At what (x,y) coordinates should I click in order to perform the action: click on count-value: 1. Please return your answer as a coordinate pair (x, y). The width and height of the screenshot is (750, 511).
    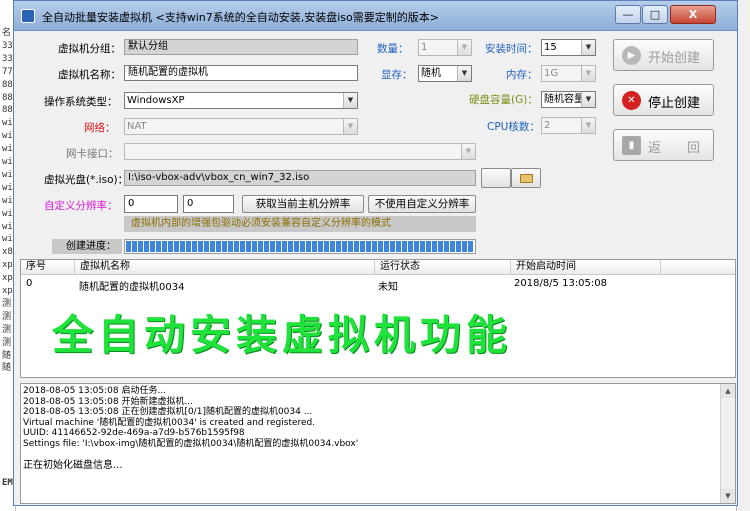
    Looking at the image, I should click on (424, 47).